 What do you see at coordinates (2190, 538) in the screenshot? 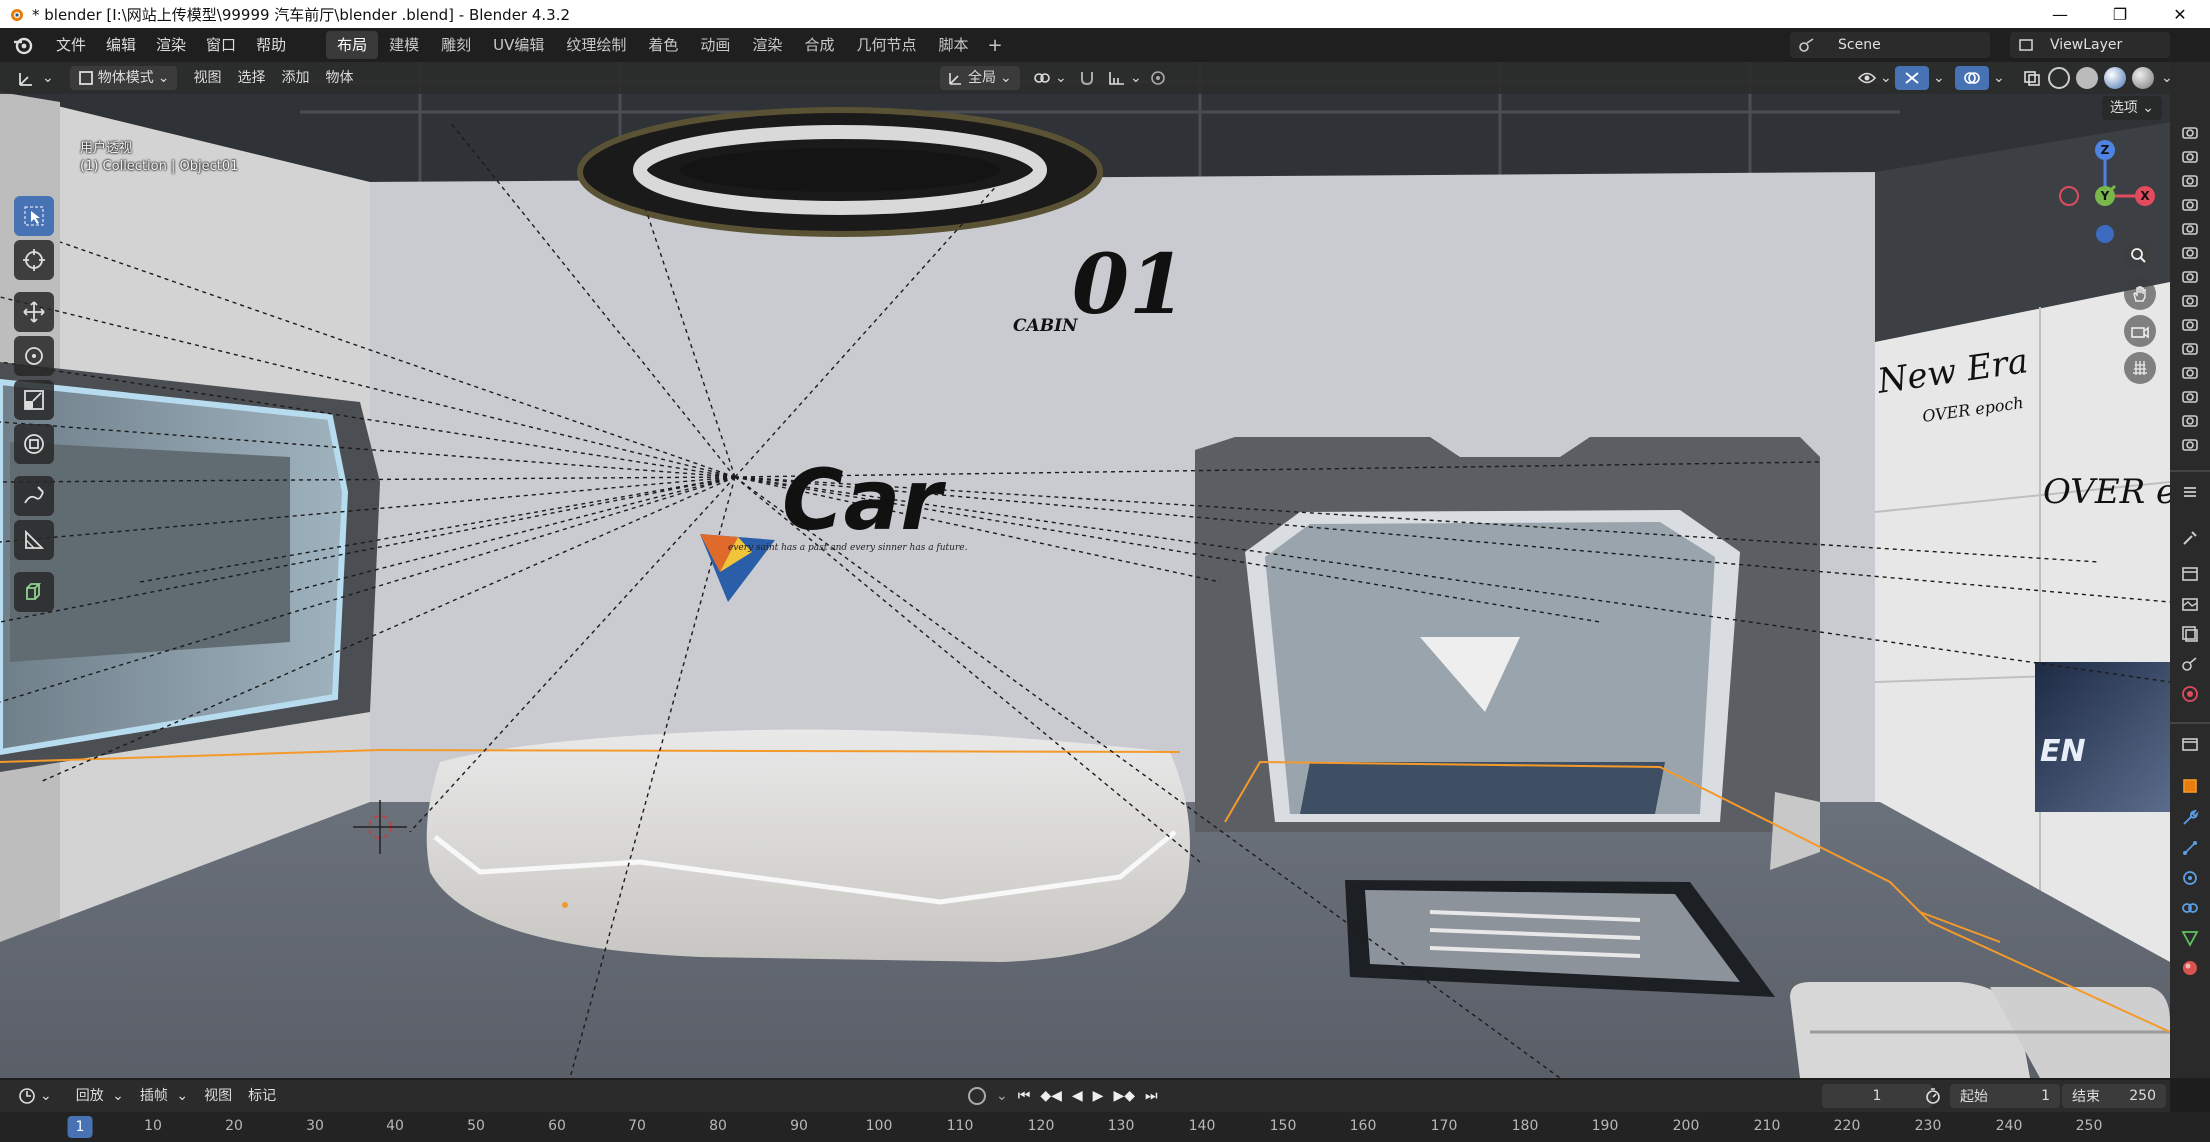
I see `wrench-screwdriver-icon` at bounding box center [2190, 538].